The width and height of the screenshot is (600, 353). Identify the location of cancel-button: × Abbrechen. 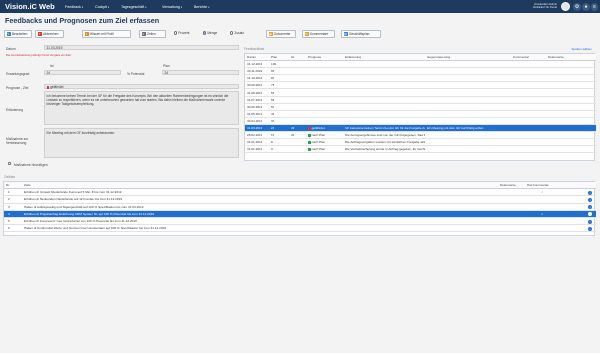
(49, 33).